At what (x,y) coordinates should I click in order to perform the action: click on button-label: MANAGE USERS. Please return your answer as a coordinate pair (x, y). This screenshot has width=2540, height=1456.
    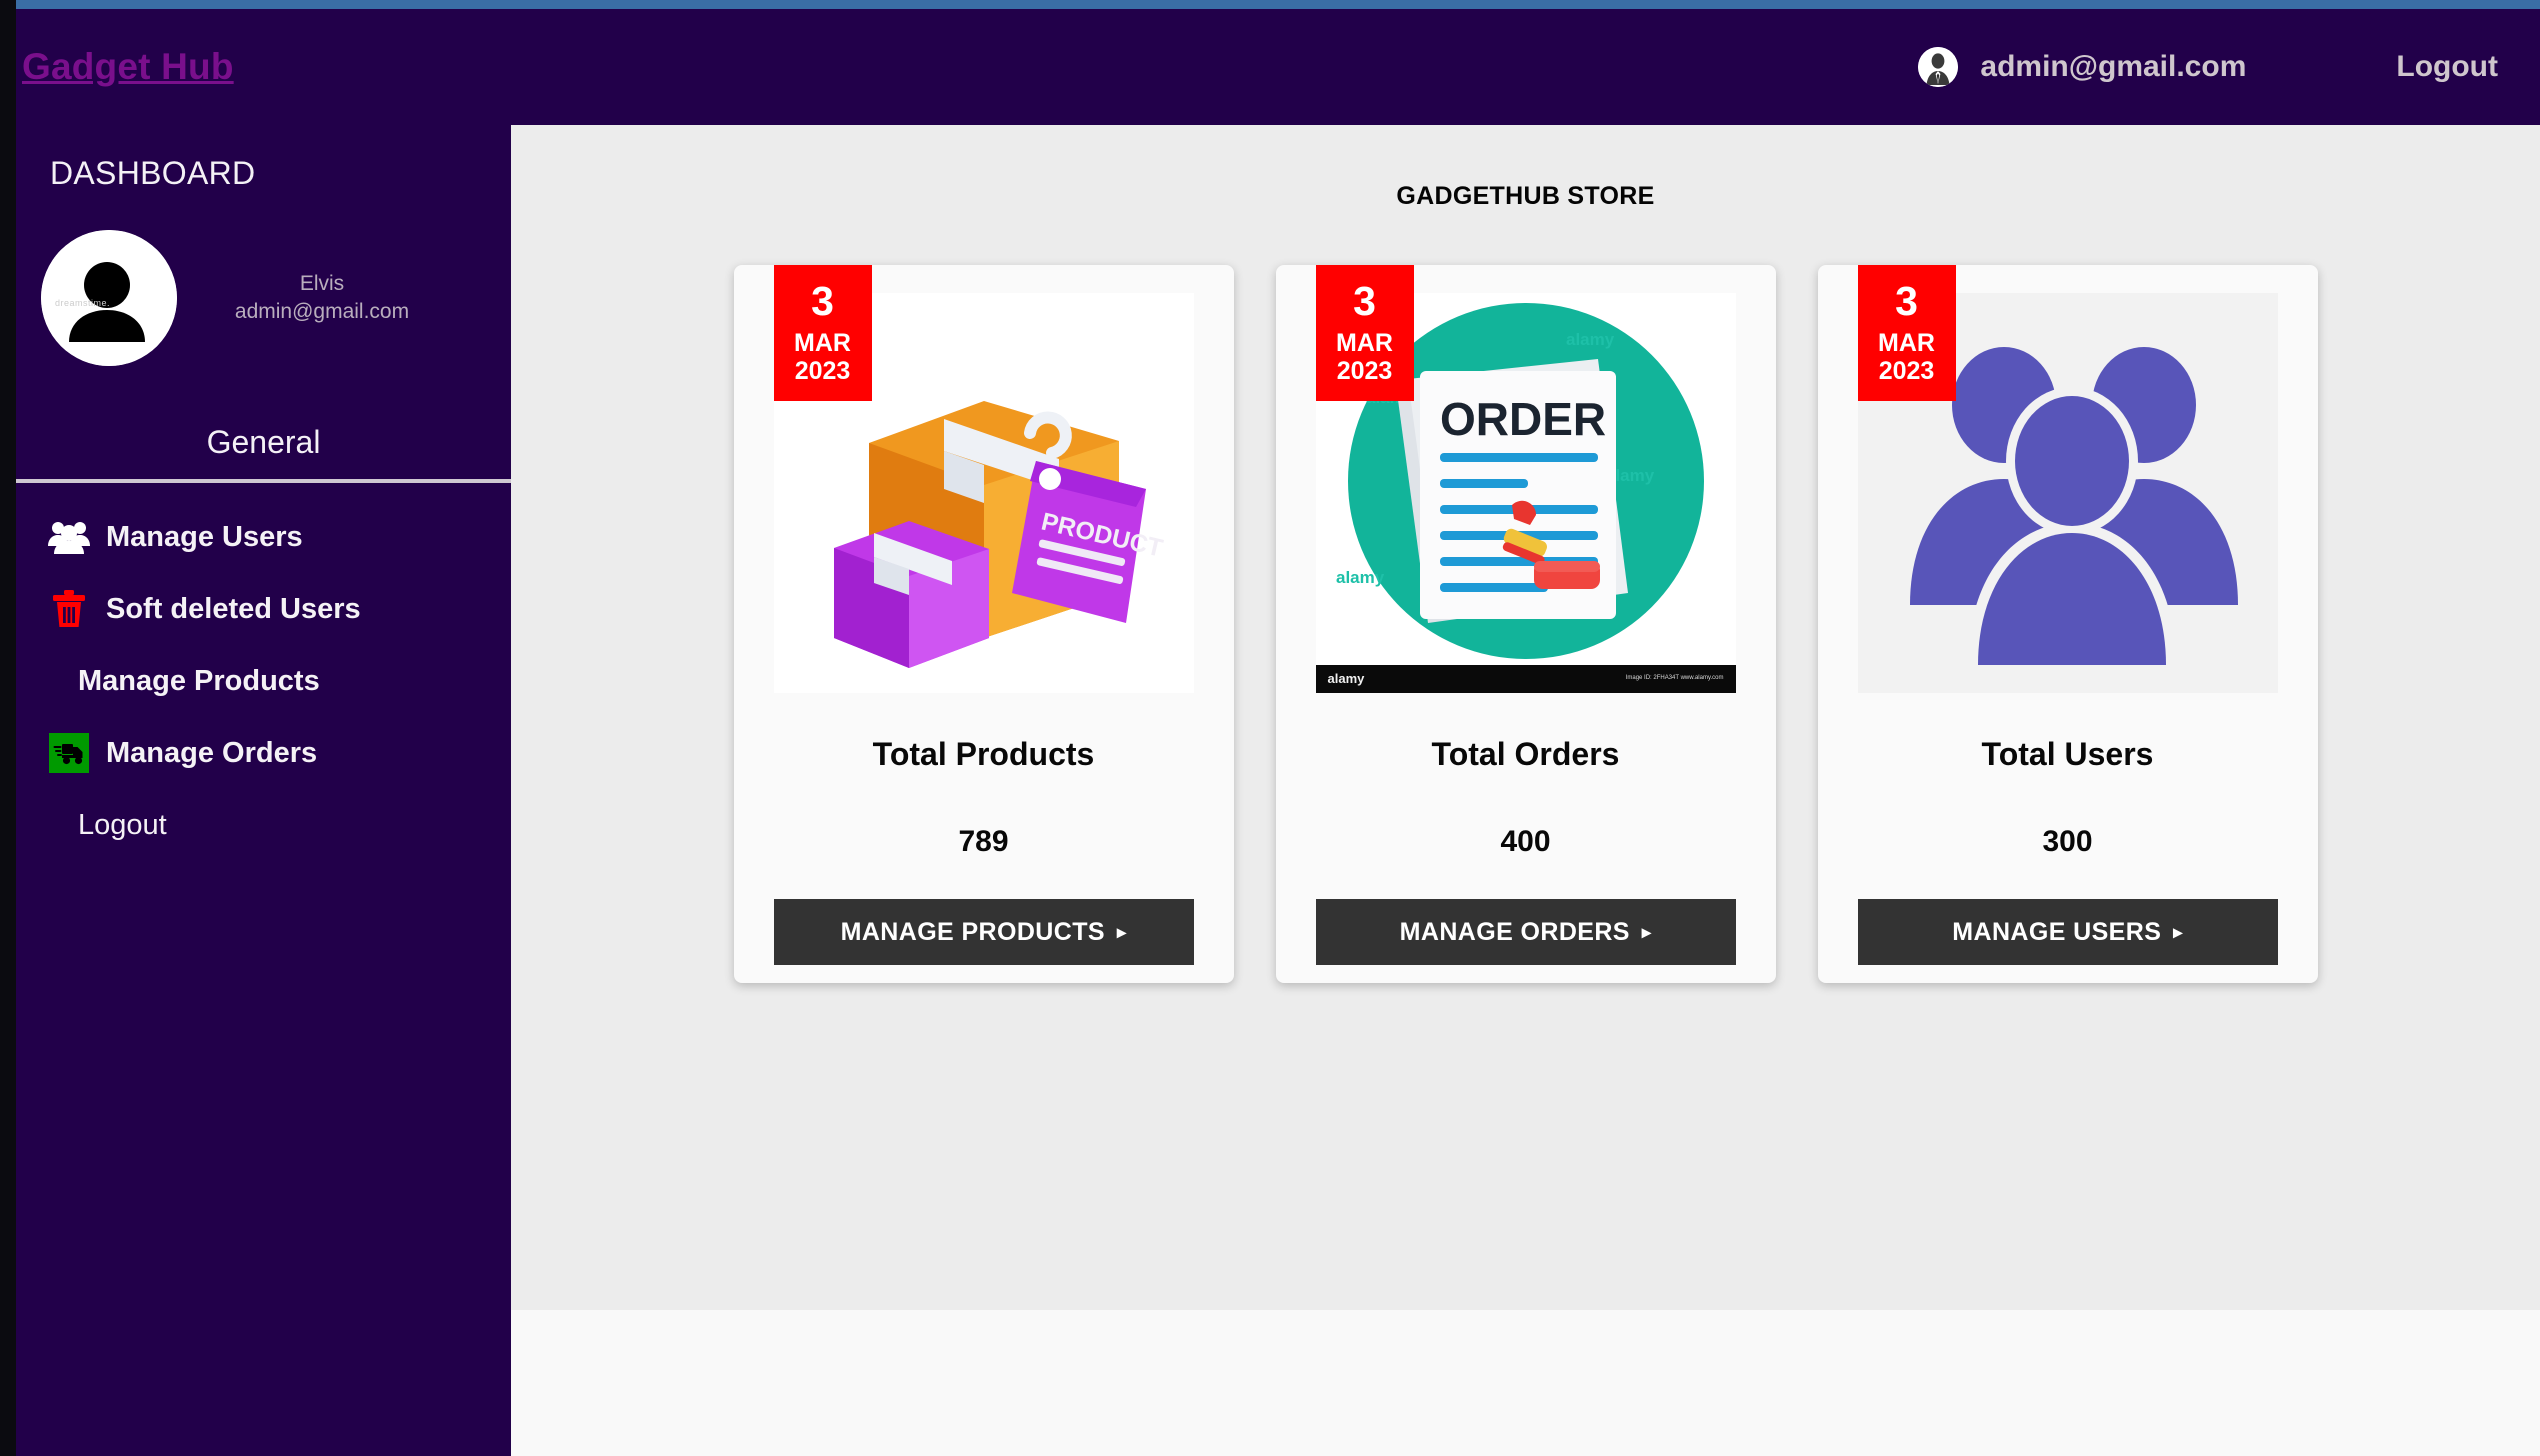
    Looking at the image, I should click on (2057, 931).